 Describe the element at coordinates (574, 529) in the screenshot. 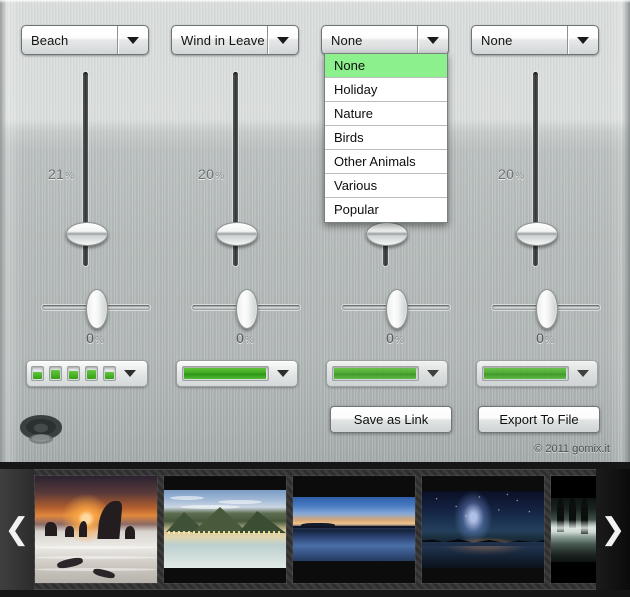

I see `gallery-thumbnail-misty-forest-reflection` at that location.